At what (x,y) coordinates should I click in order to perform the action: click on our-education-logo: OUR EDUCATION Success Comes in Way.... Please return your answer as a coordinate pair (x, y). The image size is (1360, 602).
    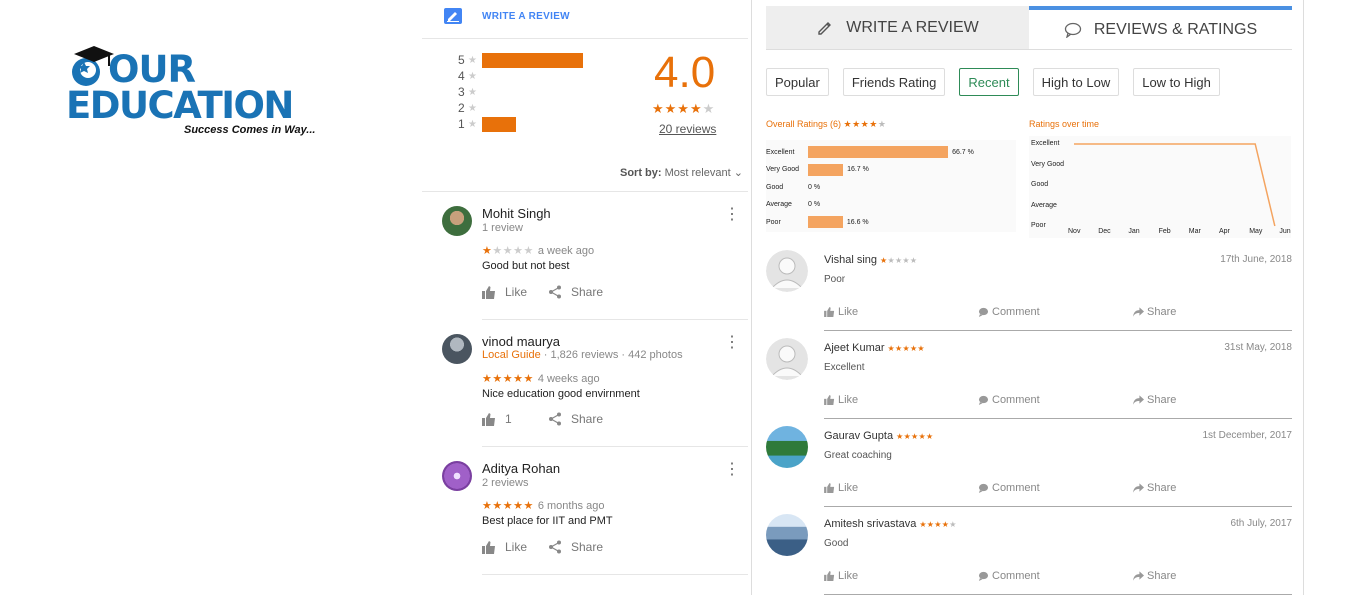
    Looking at the image, I should click on (194, 90).